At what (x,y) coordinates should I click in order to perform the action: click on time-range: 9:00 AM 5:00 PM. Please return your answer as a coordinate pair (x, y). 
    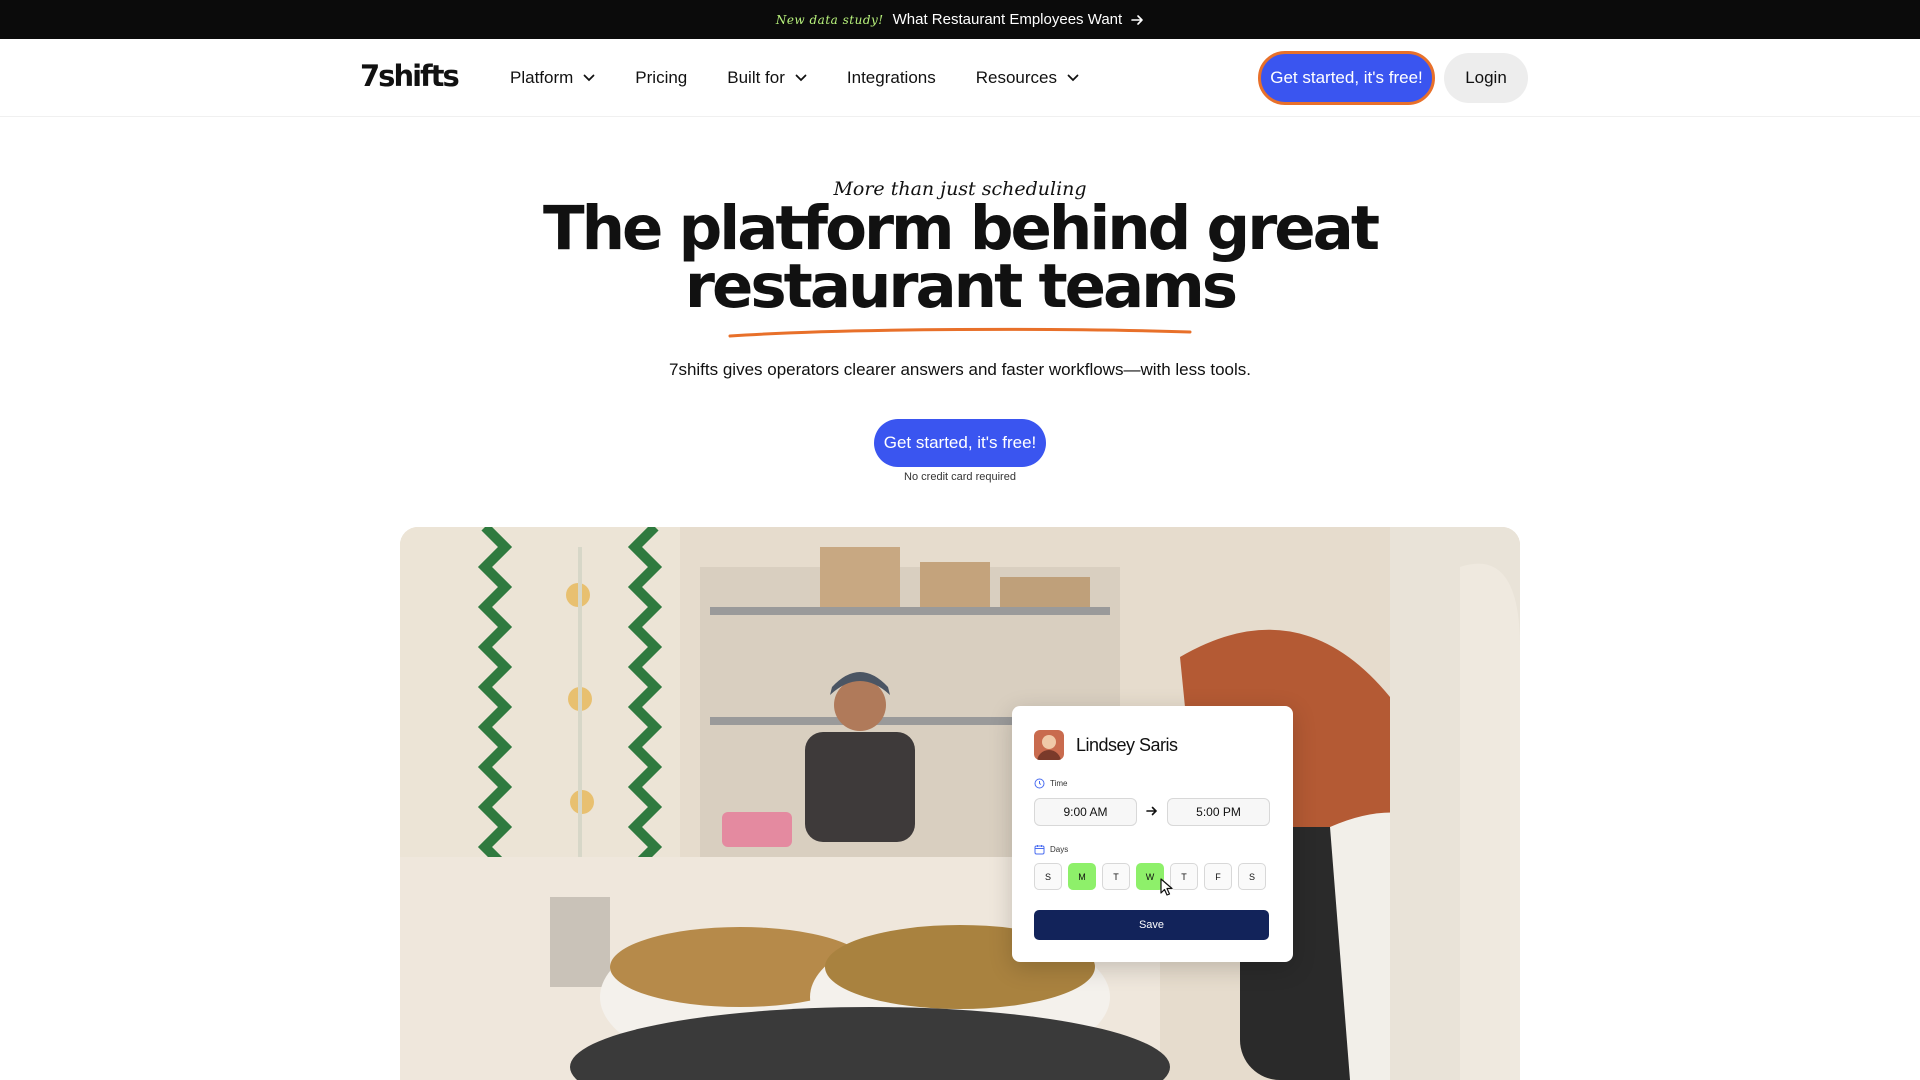
    Looking at the image, I should click on (1152, 812).